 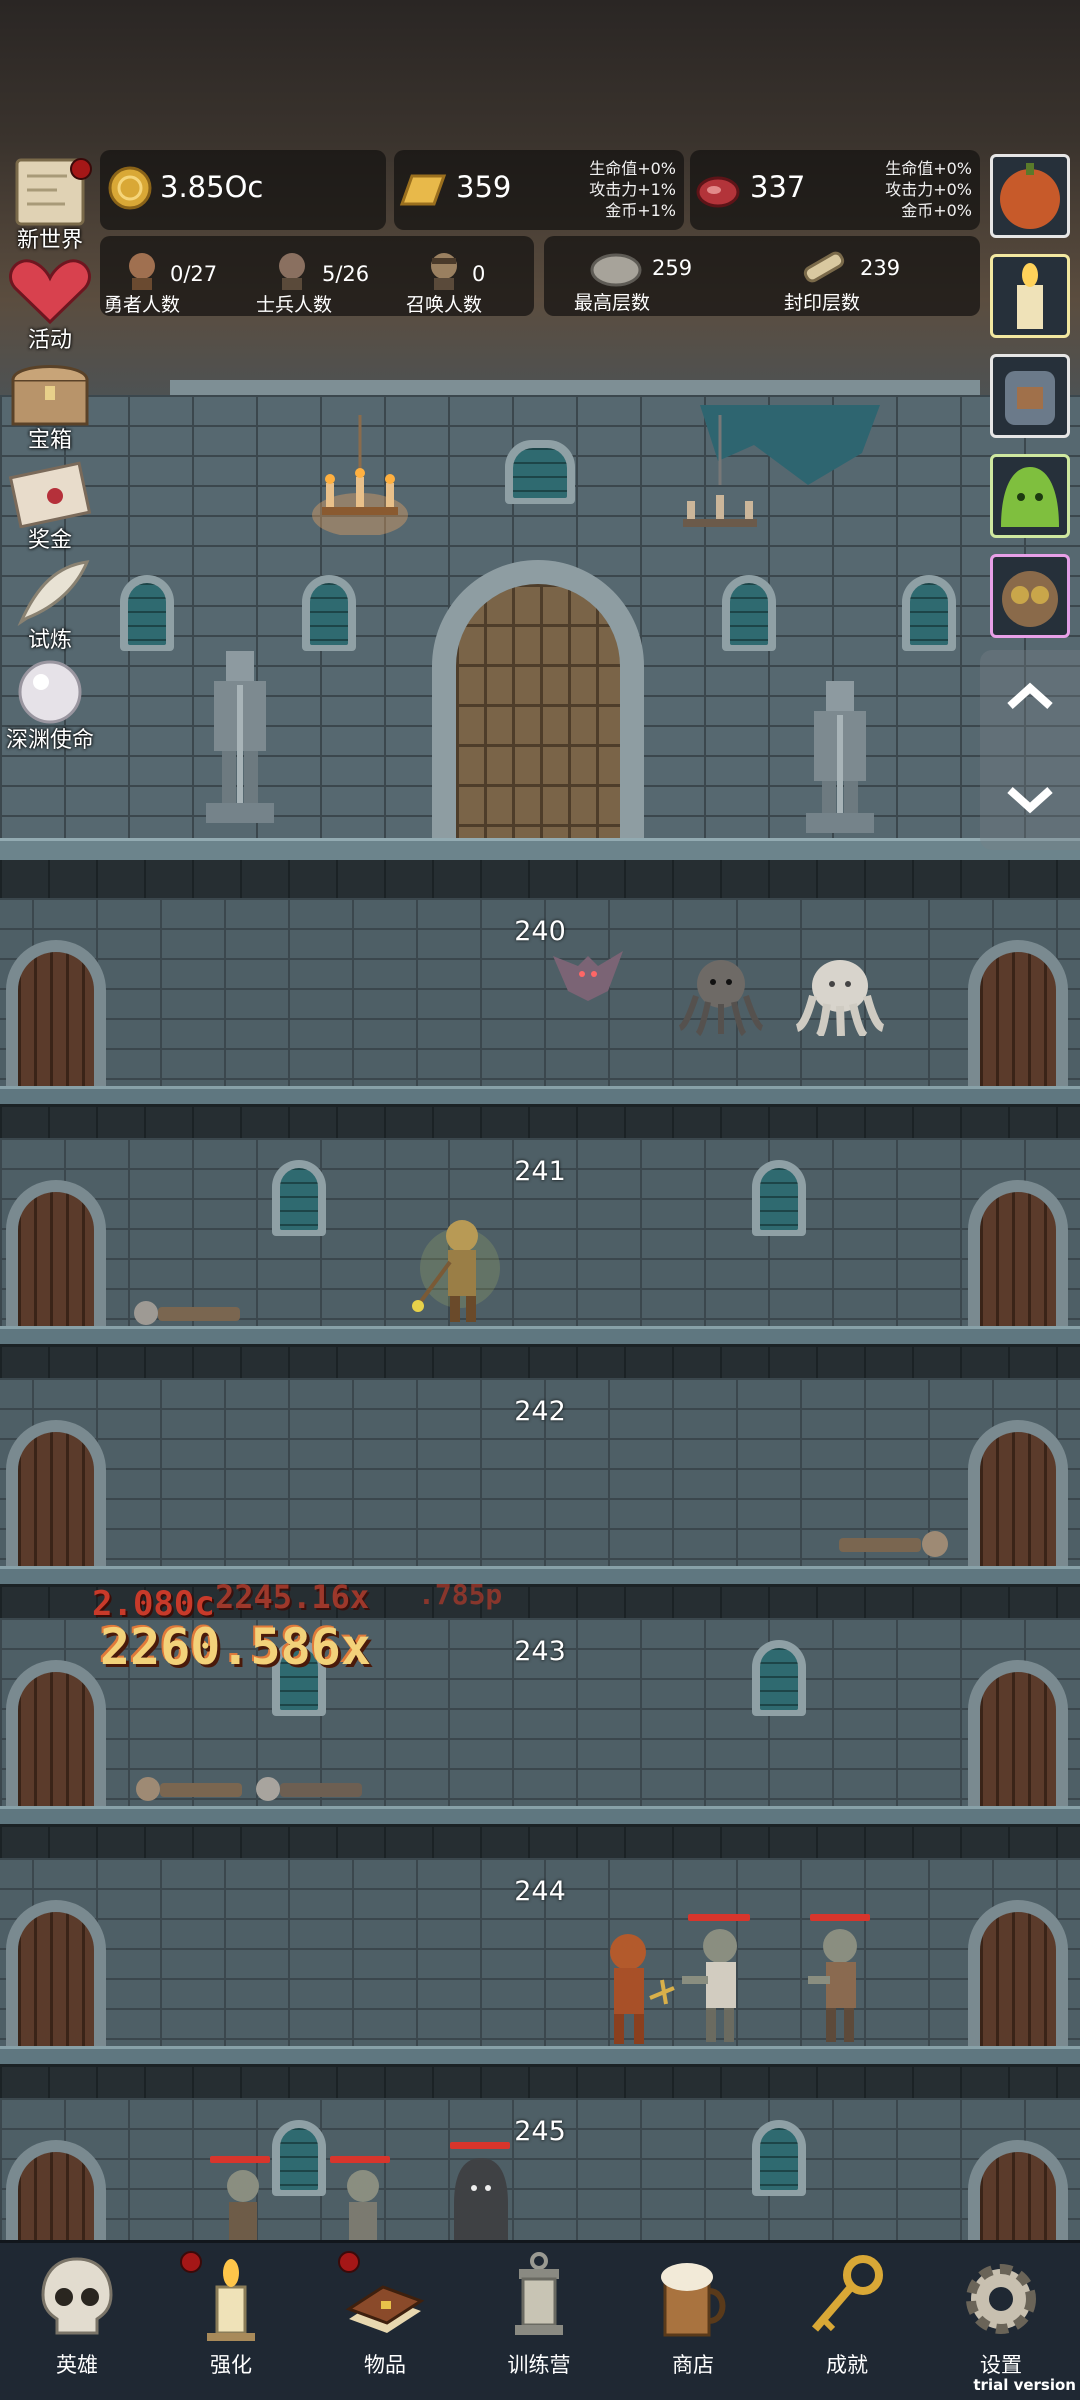 I want to click on event-button: 活动, so click(x=50, y=305).